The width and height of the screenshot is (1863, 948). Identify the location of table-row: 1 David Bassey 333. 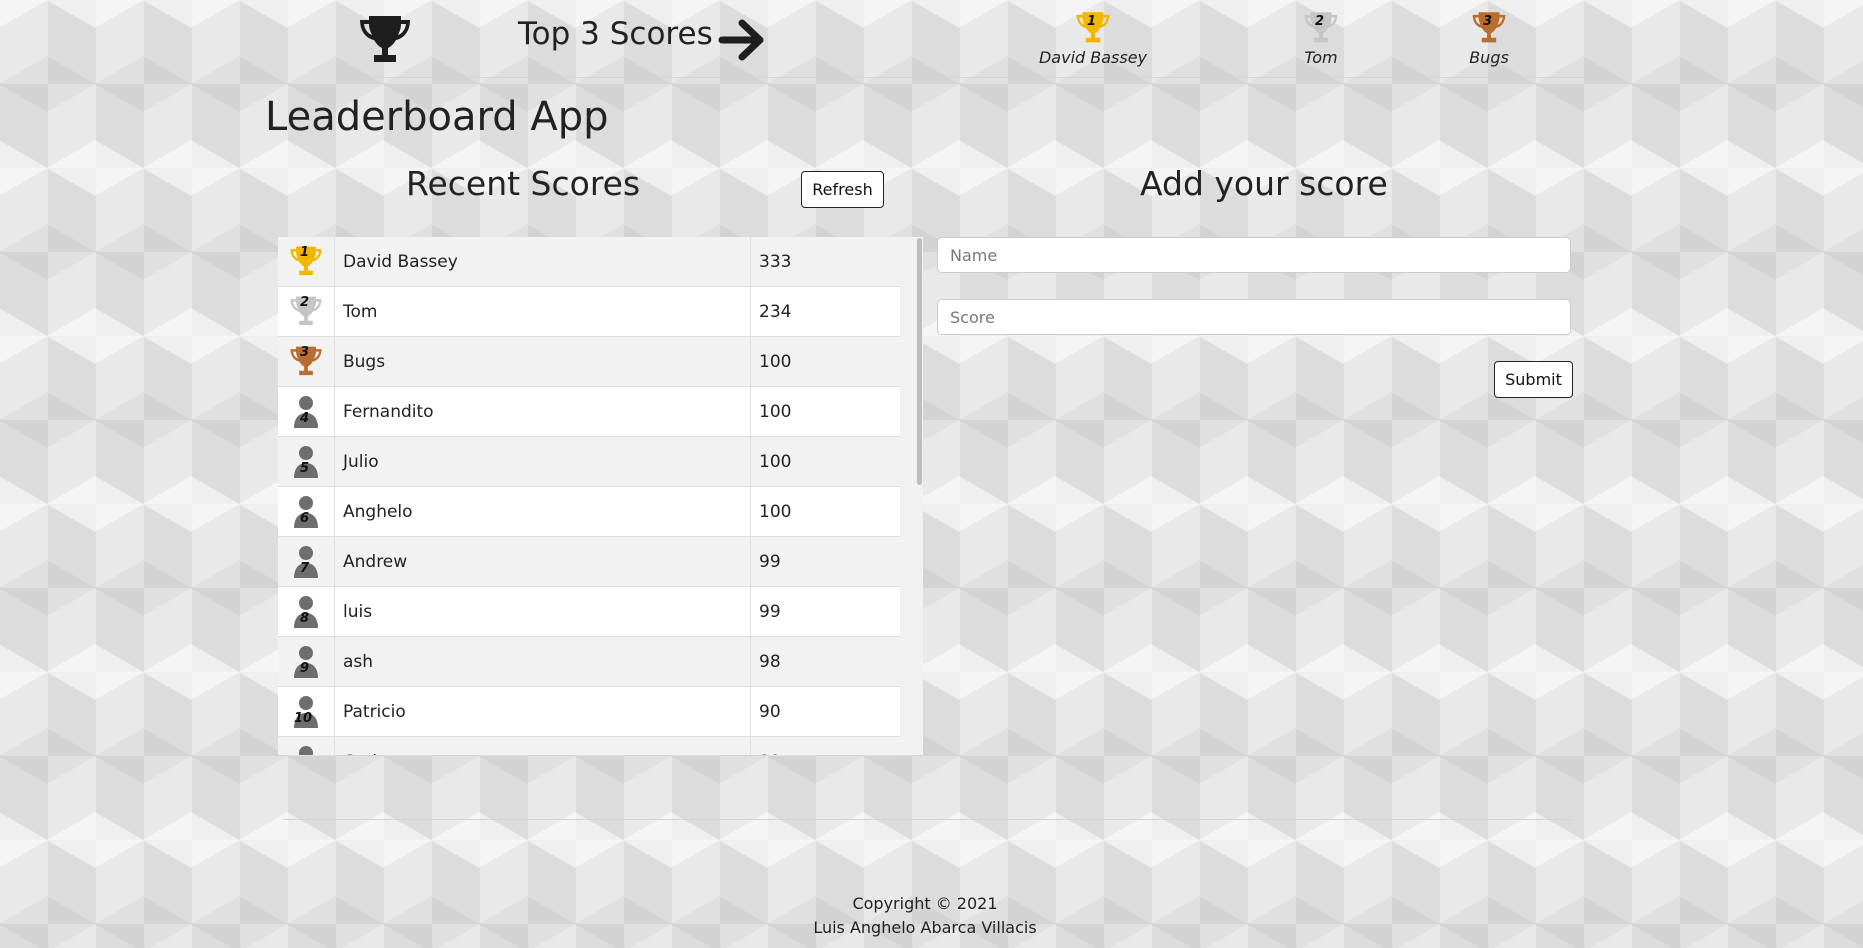
(600, 262).